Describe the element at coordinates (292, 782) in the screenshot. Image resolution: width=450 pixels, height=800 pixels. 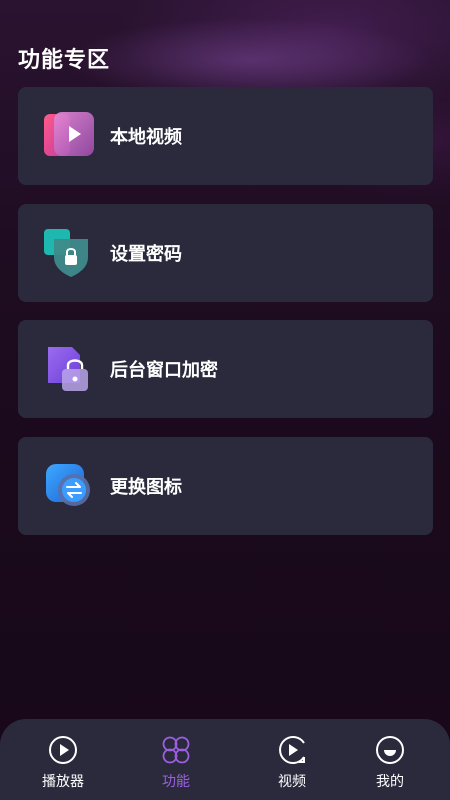
I see `tab-label: 视频` at that location.